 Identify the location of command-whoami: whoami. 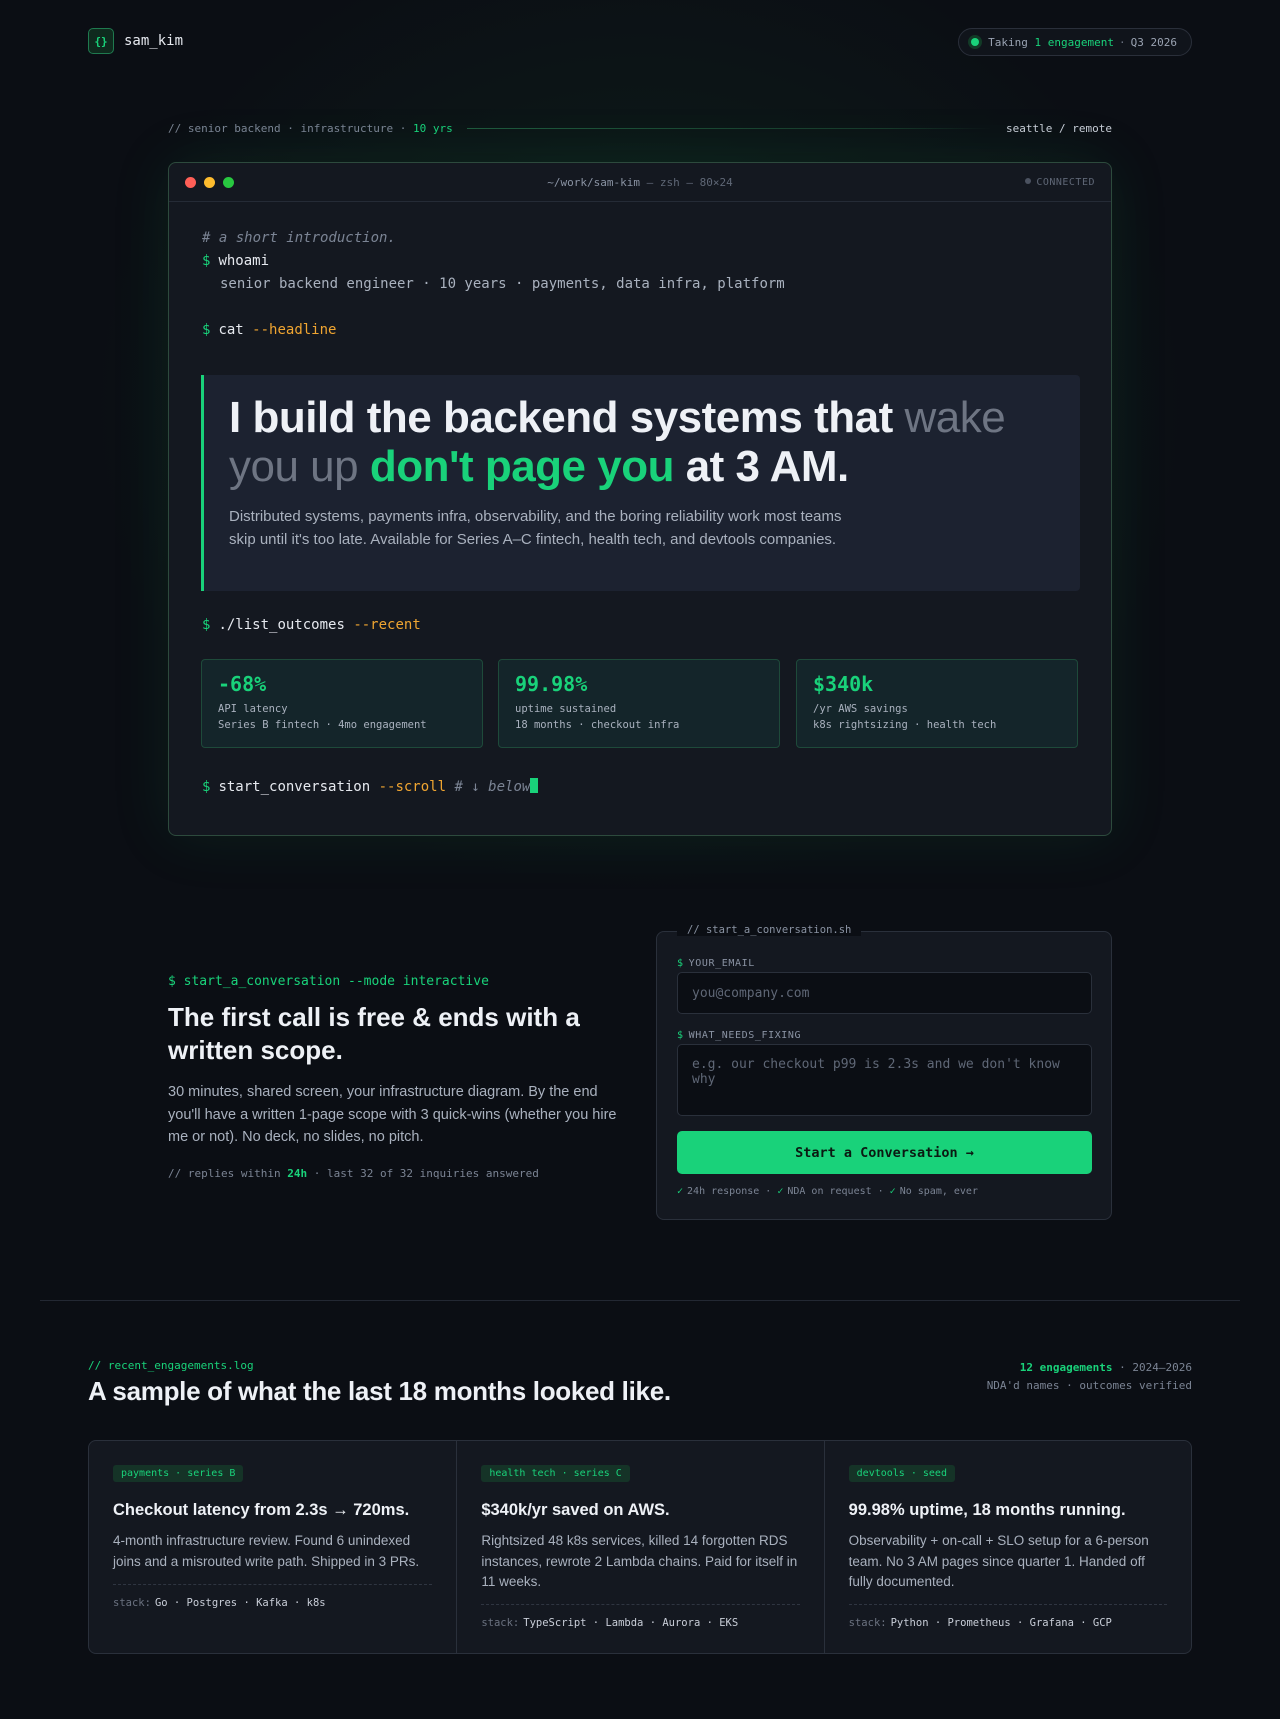
(244, 261).